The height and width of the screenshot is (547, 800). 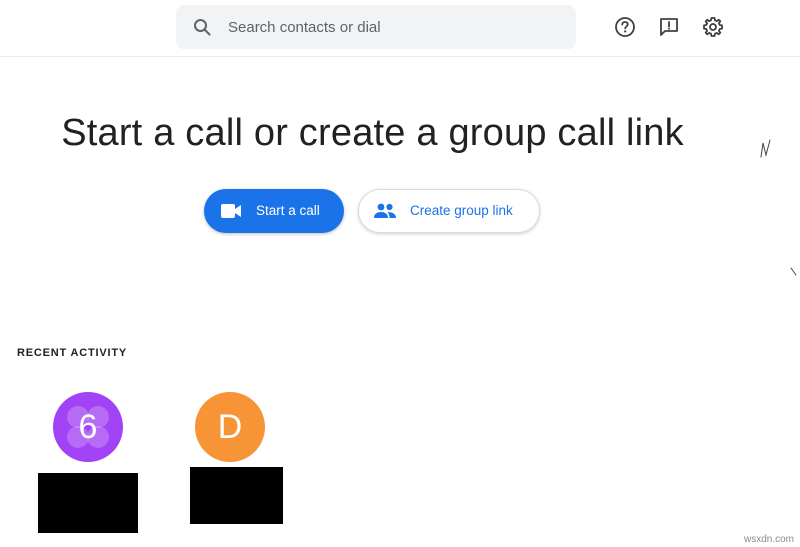 What do you see at coordinates (393, 27) in the screenshot?
I see `search-input` at bounding box center [393, 27].